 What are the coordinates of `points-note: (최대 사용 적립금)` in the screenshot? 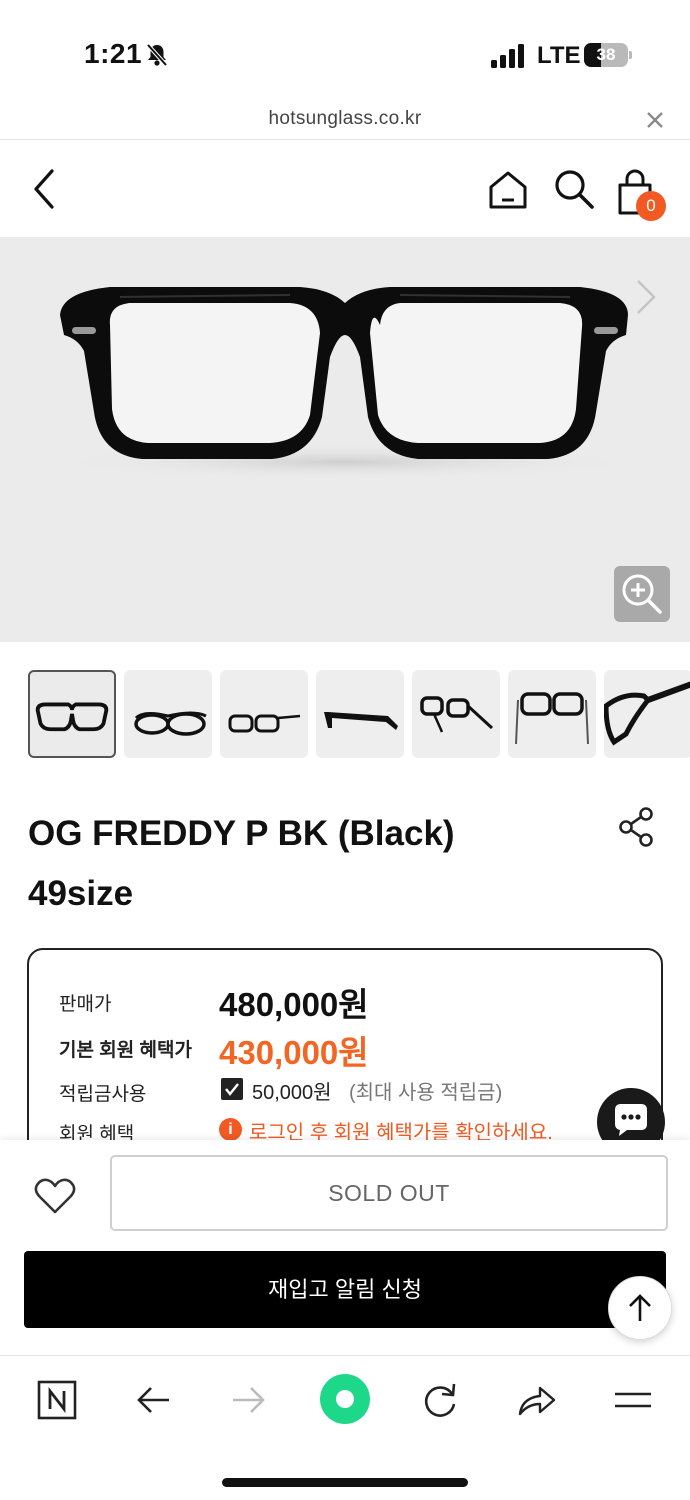 It's located at (426, 1093).